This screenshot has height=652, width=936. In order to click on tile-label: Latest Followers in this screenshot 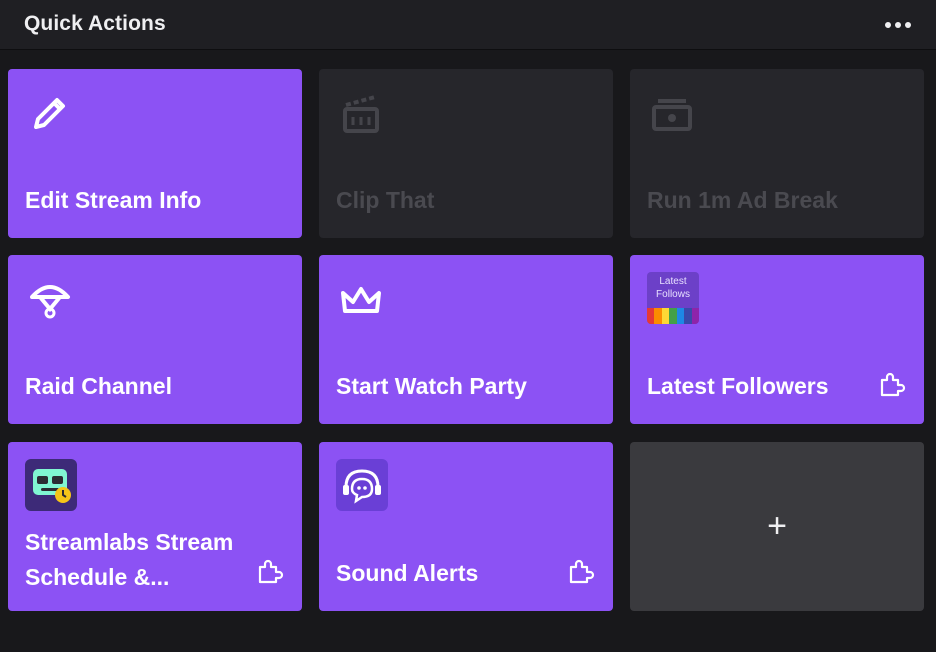, I will do `click(738, 386)`.